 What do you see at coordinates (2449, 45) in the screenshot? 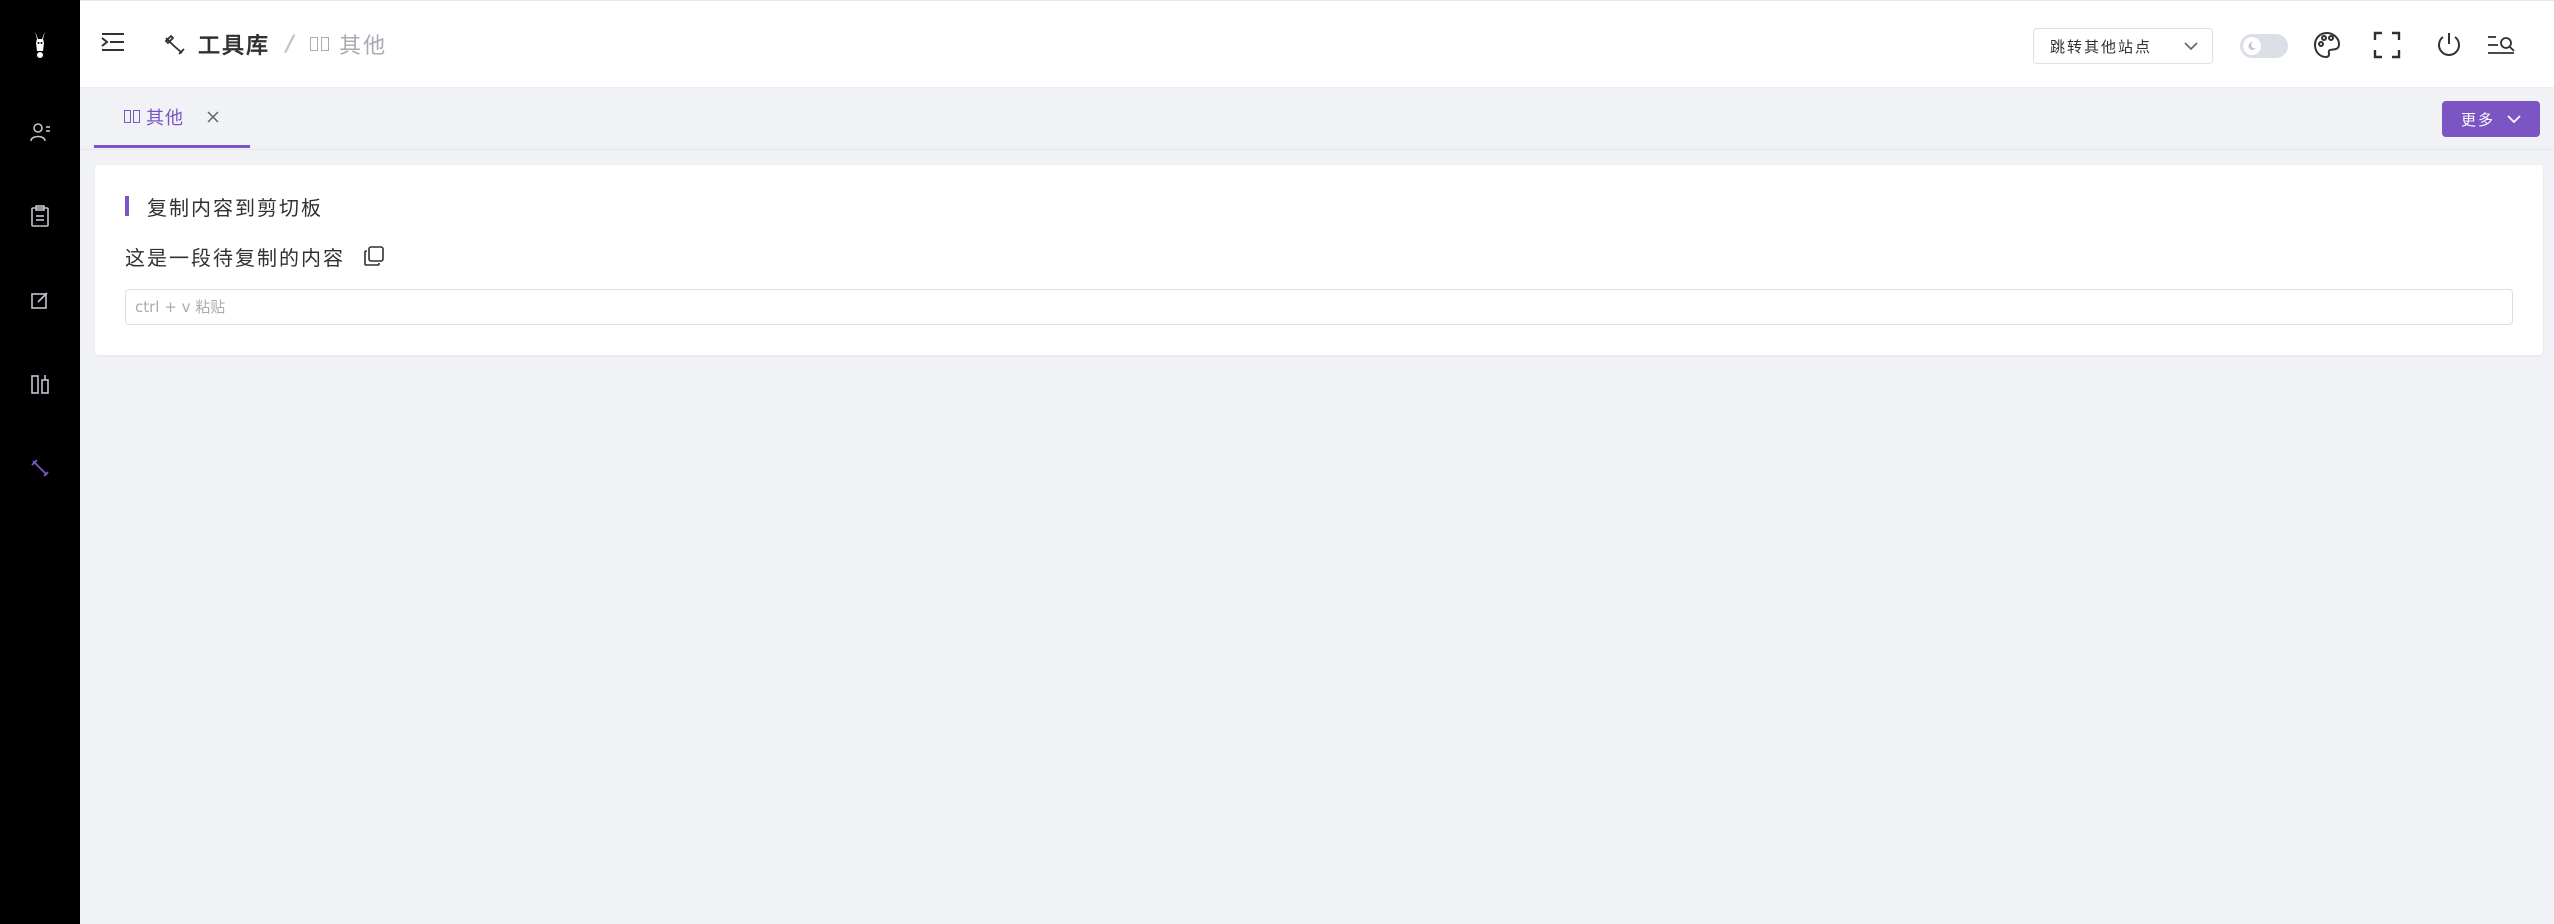
I see `power-icon` at bounding box center [2449, 45].